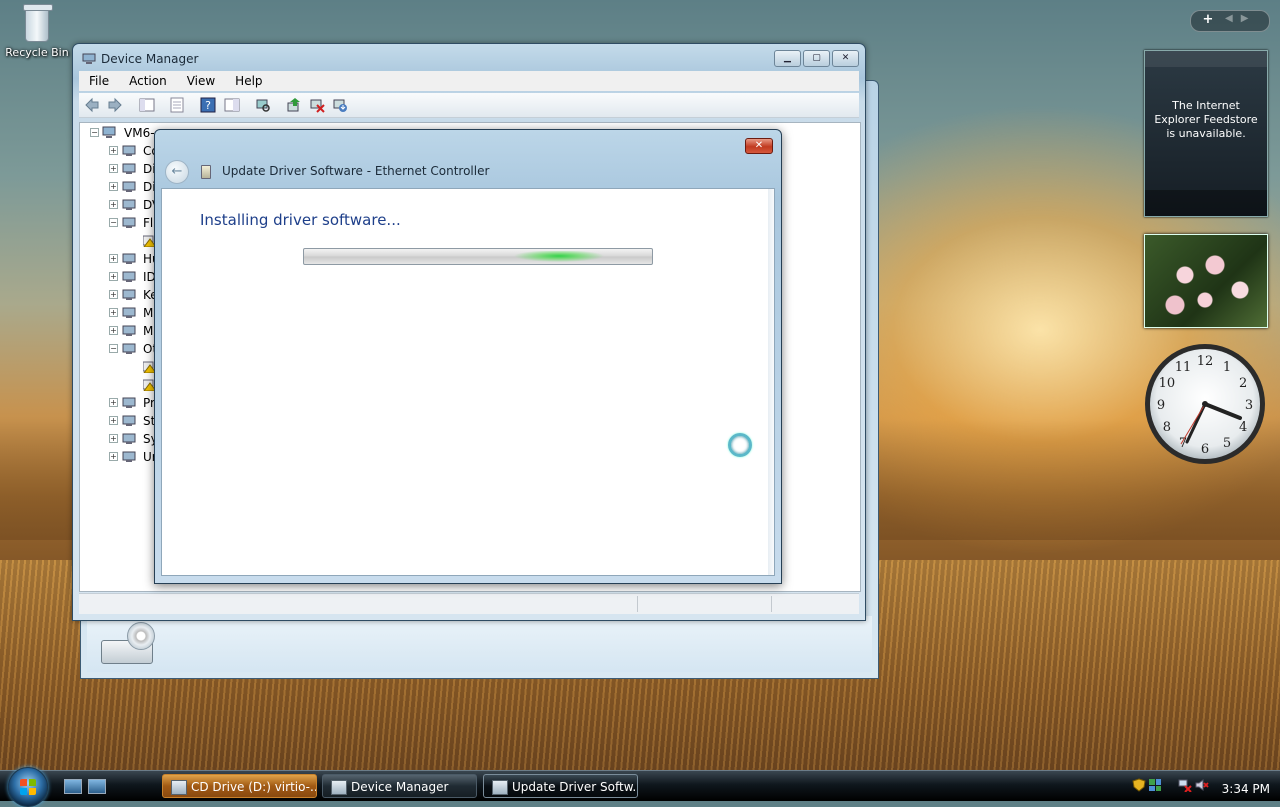 The image size is (1280, 807). What do you see at coordinates (1205, 449) in the screenshot?
I see `clock-numeral: 6` at bounding box center [1205, 449].